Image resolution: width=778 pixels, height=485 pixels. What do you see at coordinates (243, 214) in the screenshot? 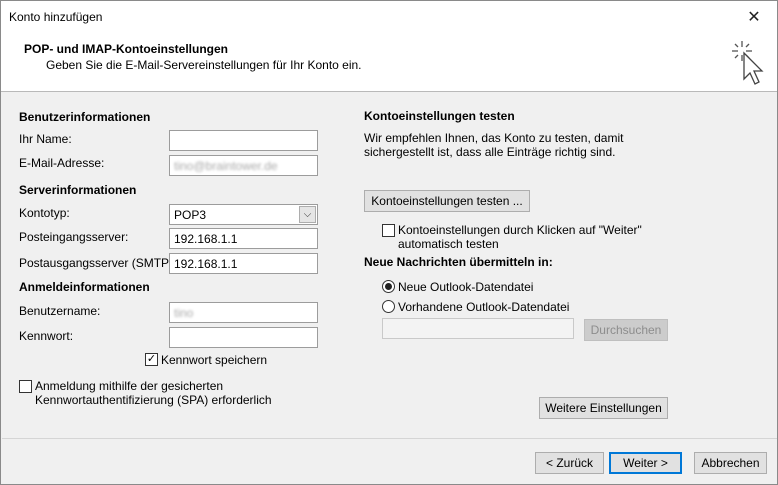
I see `account-type-select: POP3 ⌵` at bounding box center [243, 214].